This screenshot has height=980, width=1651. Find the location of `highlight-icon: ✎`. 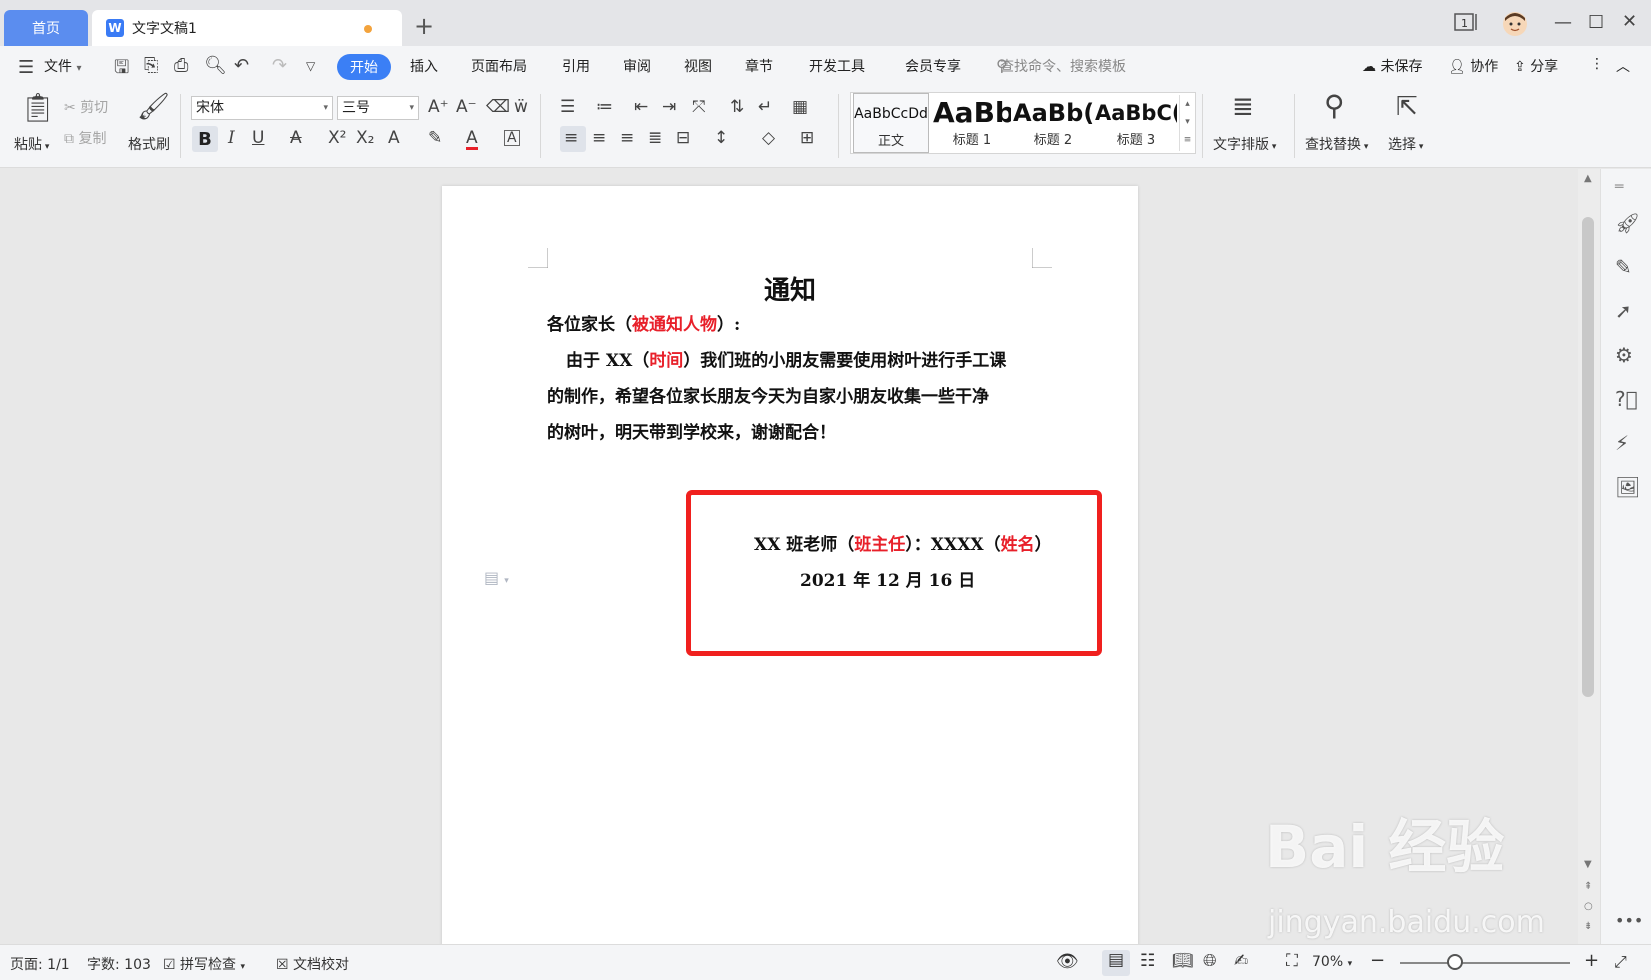

highlight-icon: ✎ is located at coordinates (435, 138).